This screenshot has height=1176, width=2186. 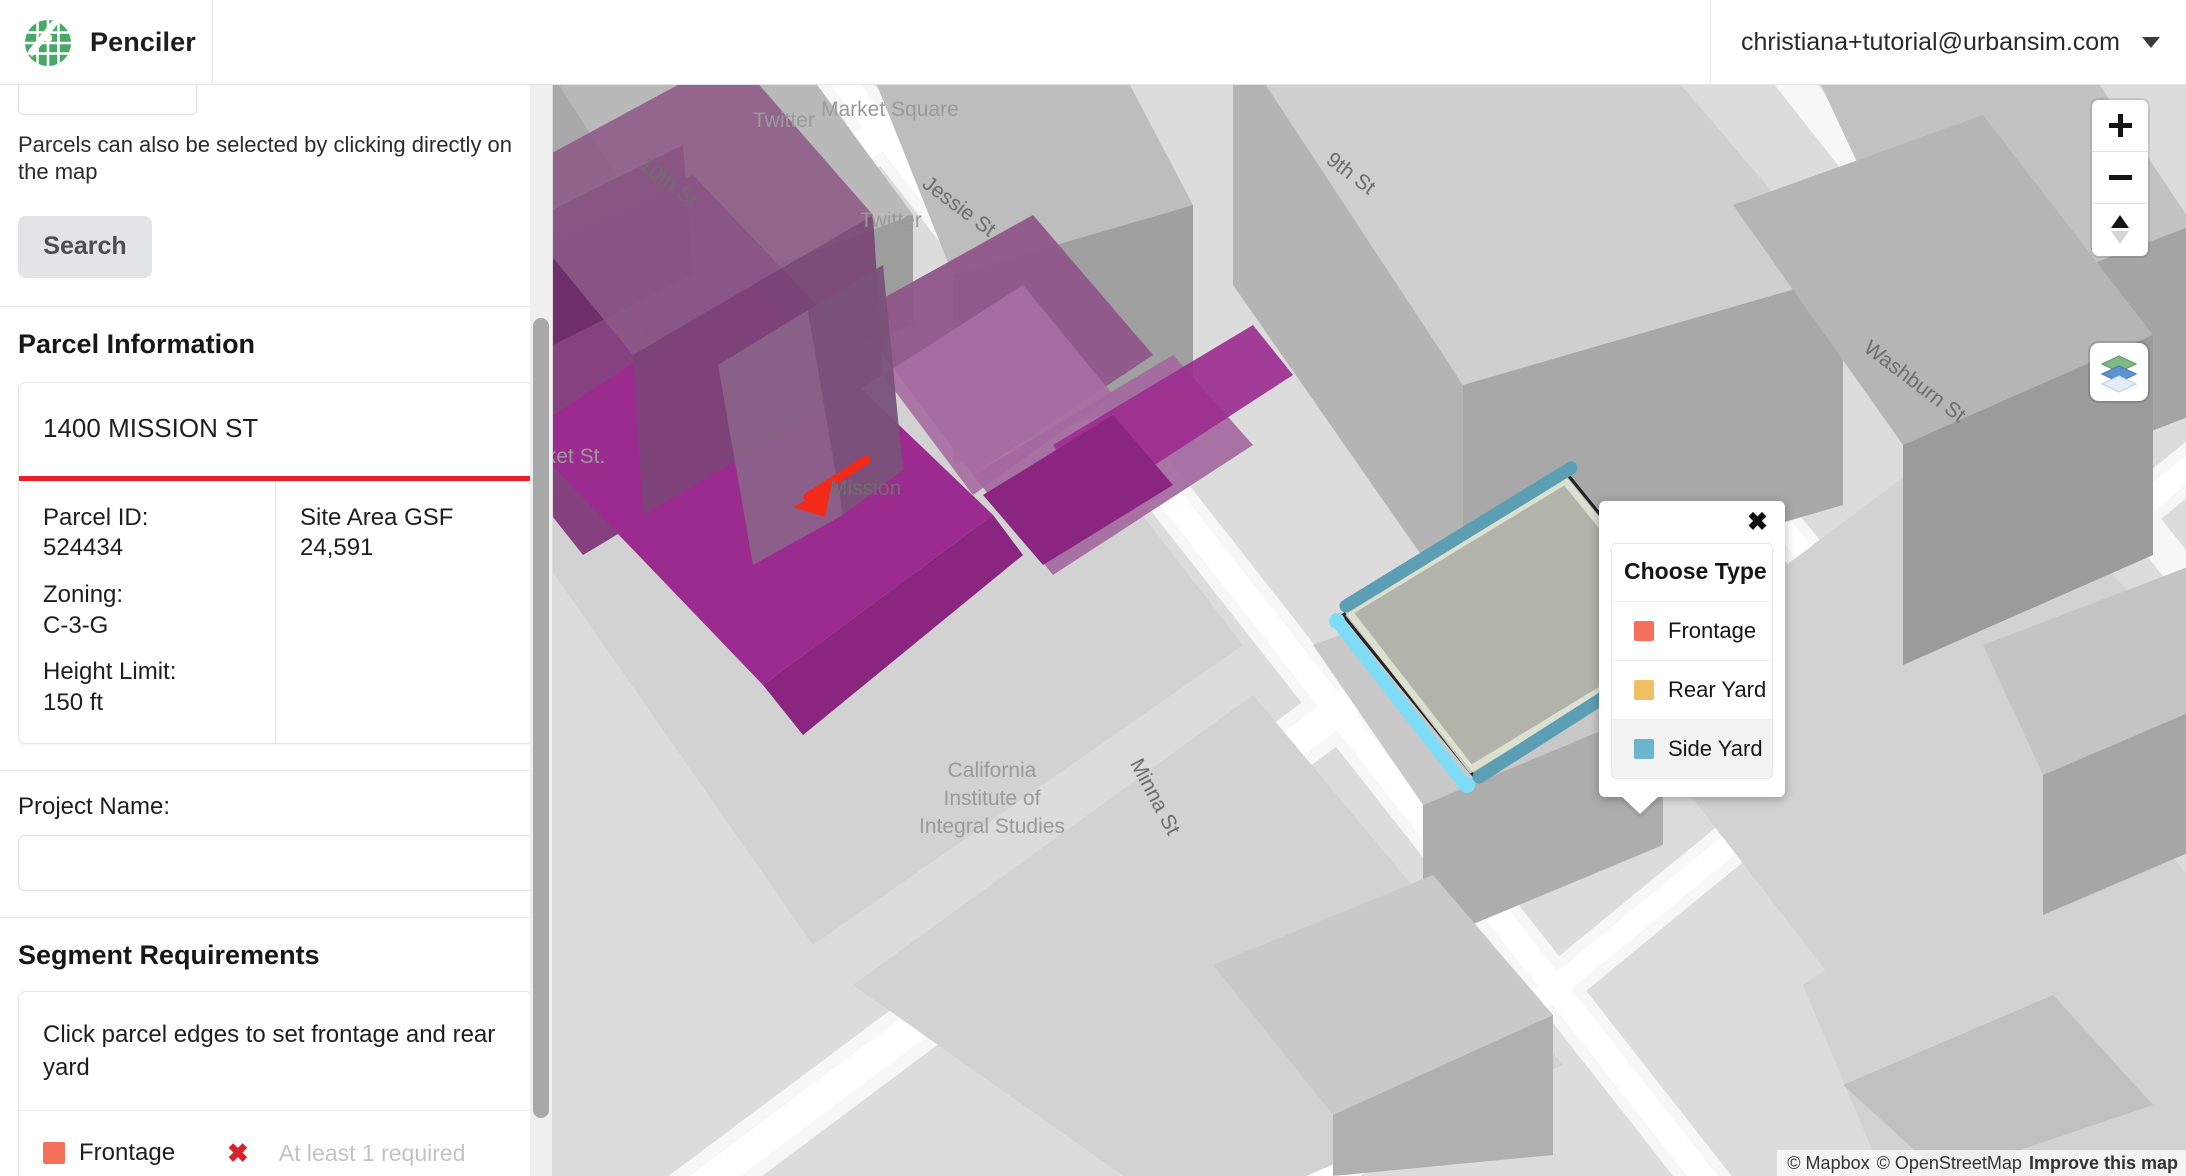 What do you see at coordinates (110, 672) in the screenshot?
I see `height-limit-label: Height Limit:` at bounding box center [110, 672].